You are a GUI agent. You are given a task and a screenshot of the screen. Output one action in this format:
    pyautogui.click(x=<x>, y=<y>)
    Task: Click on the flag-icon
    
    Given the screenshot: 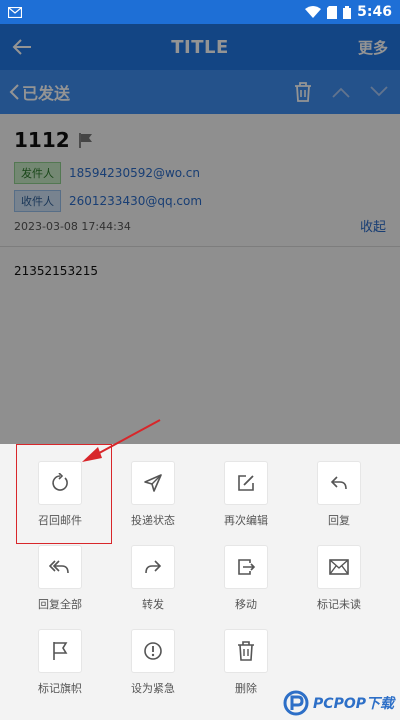 What is the action you would take?
    pyautogui.click(x=60, y=651)
    